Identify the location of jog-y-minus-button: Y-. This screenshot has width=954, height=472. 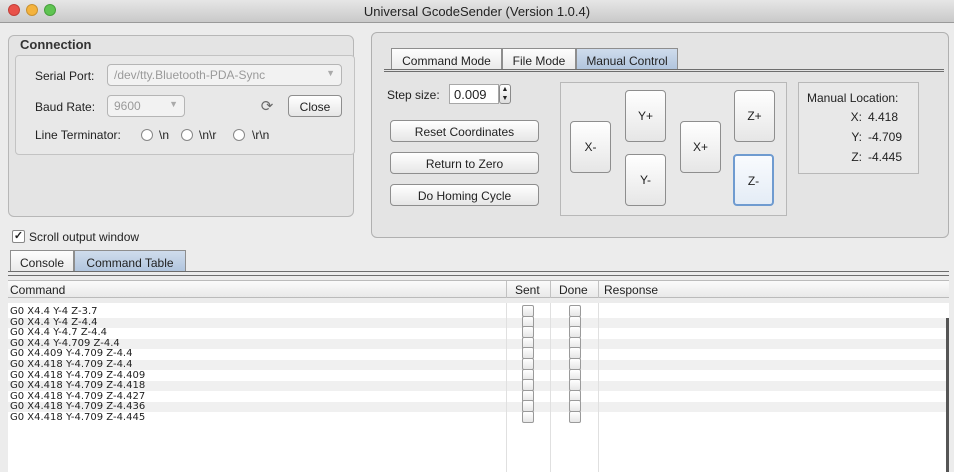
(645, 180).